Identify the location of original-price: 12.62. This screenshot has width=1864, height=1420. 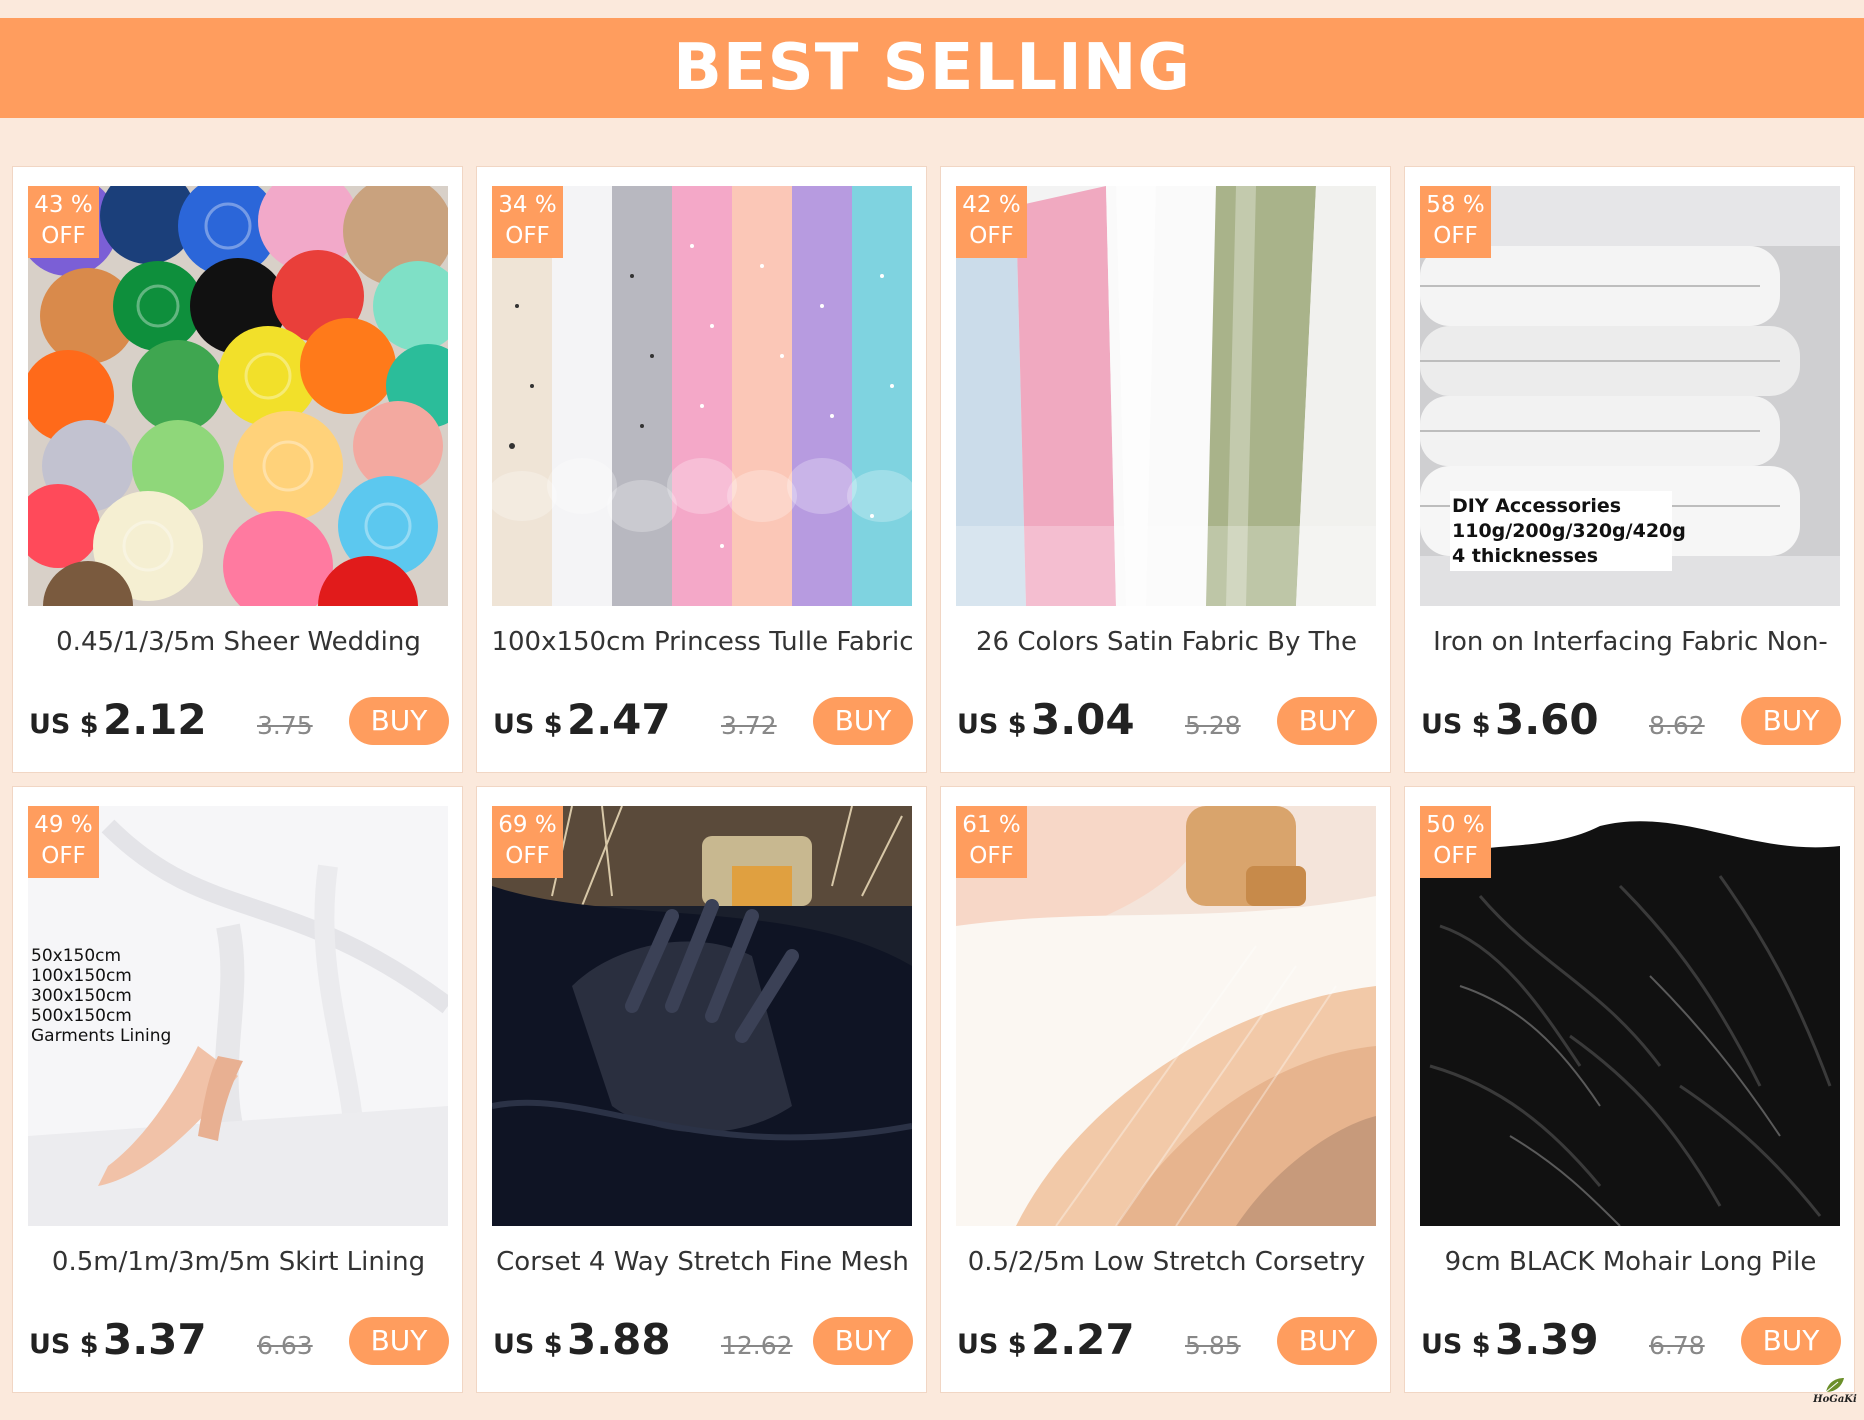
(757, 1345).